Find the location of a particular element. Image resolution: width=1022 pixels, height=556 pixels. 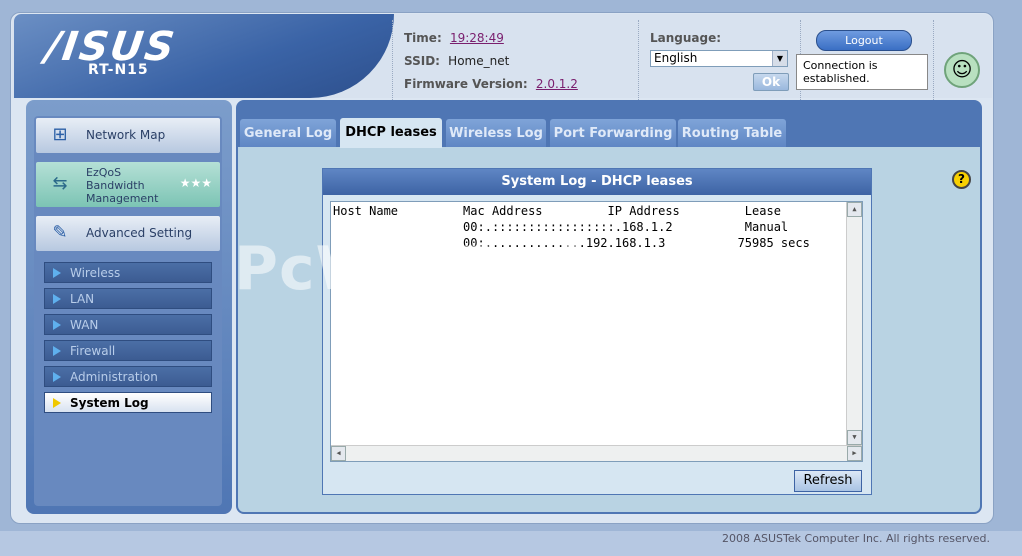

ssid-value: Home_net is located at coordinates (479, 61).